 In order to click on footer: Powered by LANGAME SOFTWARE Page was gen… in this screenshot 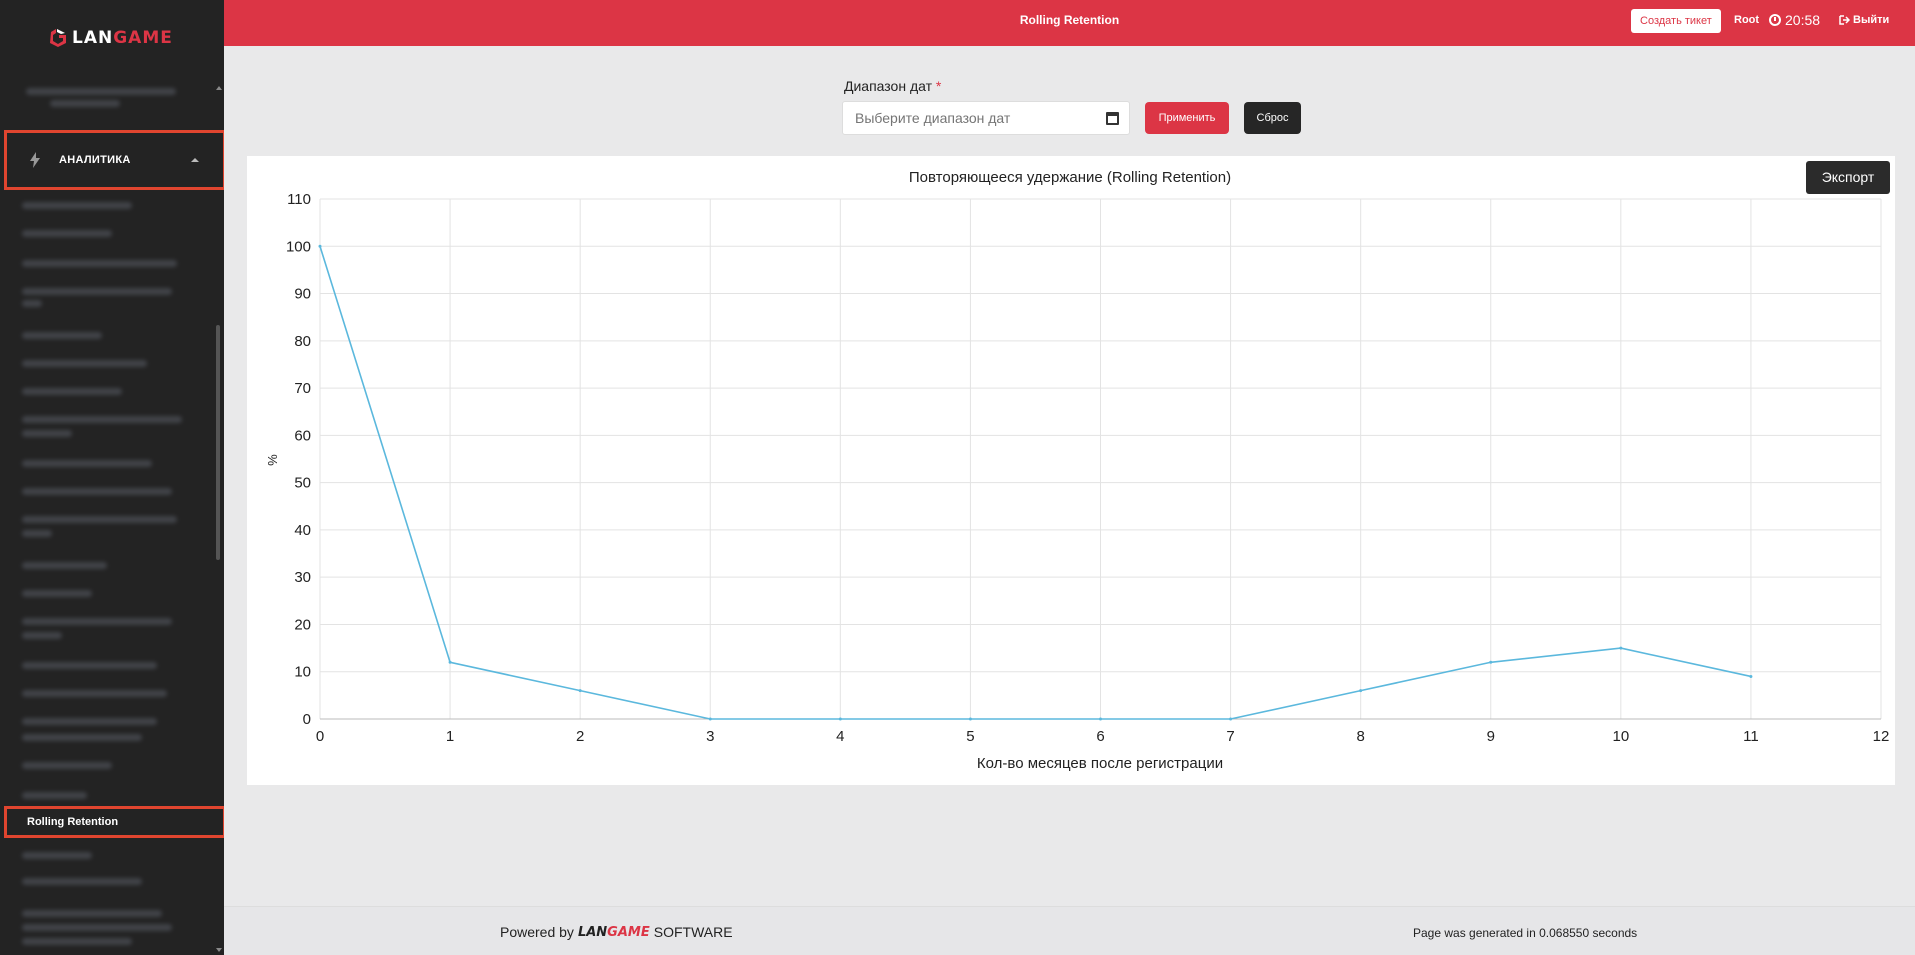, I will do `click(1069, 930)`.